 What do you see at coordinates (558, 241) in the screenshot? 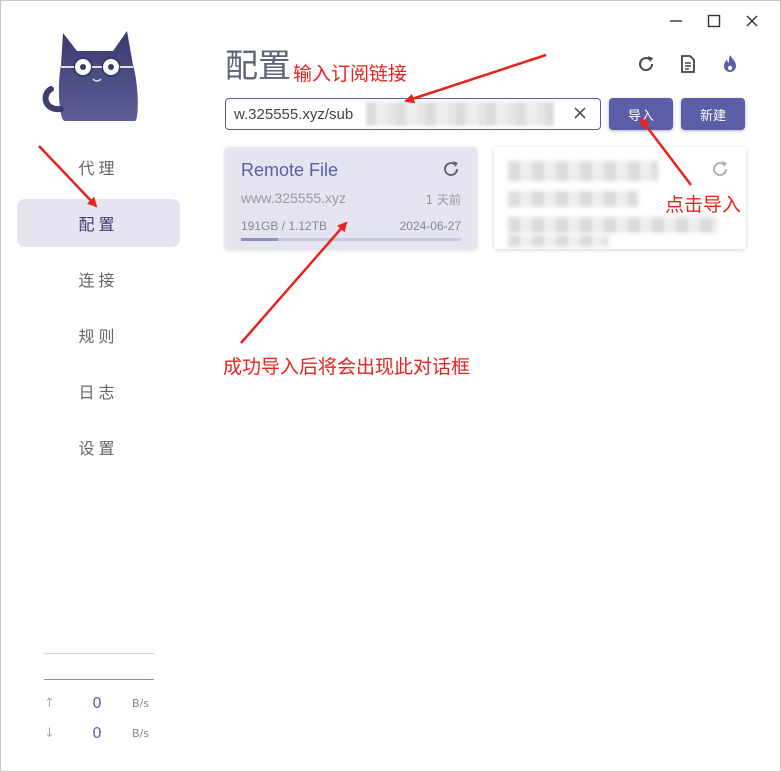
I see `redacted-bar-blur` at bounding box center [558, 241].